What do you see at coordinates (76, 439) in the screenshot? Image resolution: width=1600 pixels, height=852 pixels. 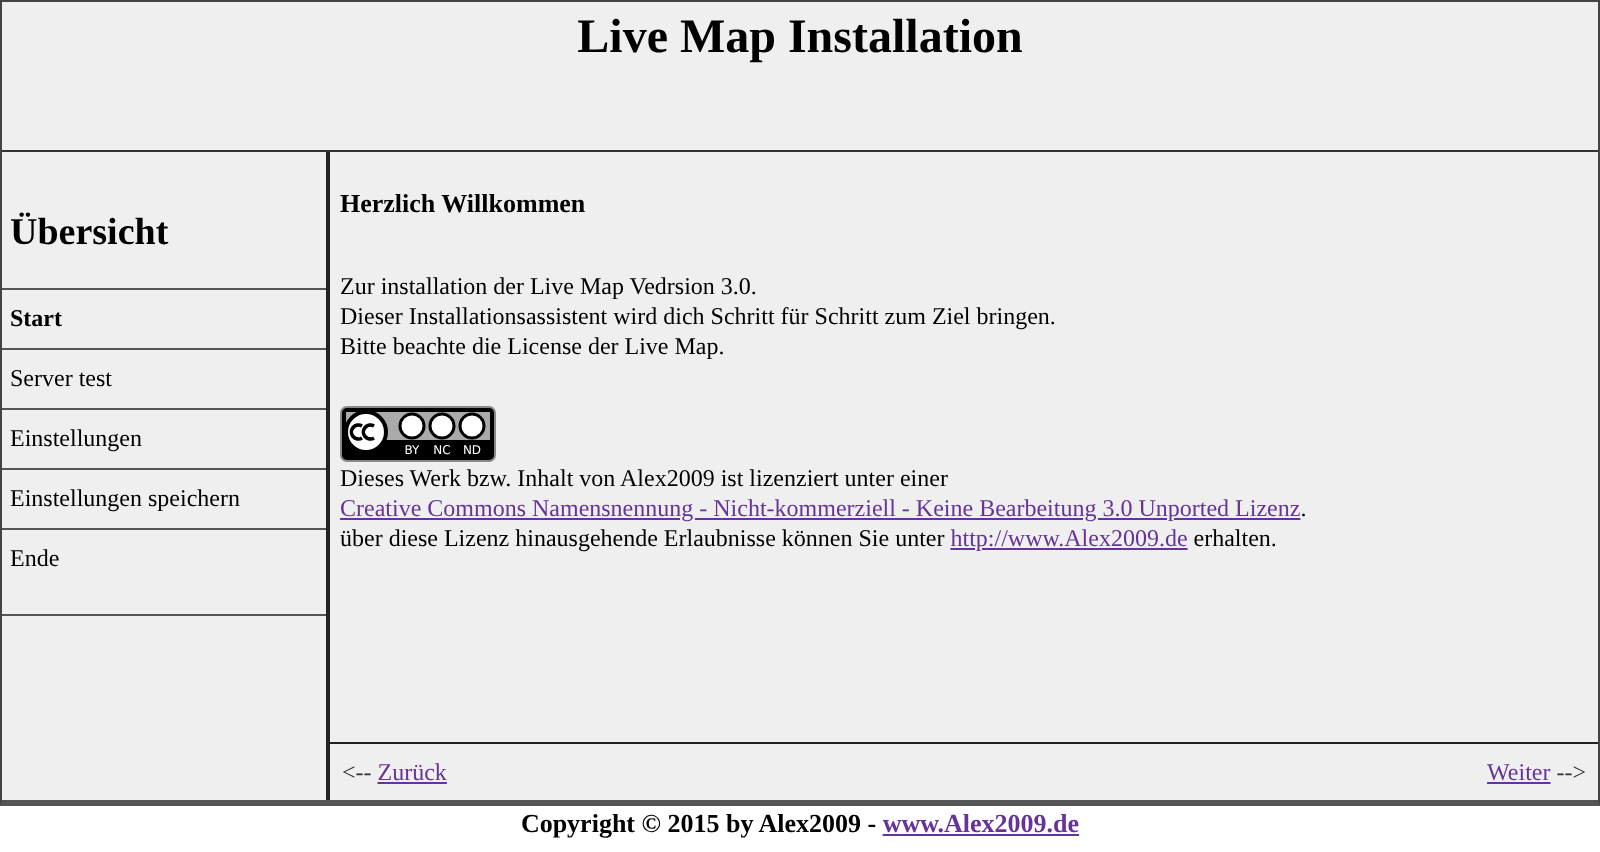 I see `sidebar-item: Einstellungen` at bounding box center [76, 439].